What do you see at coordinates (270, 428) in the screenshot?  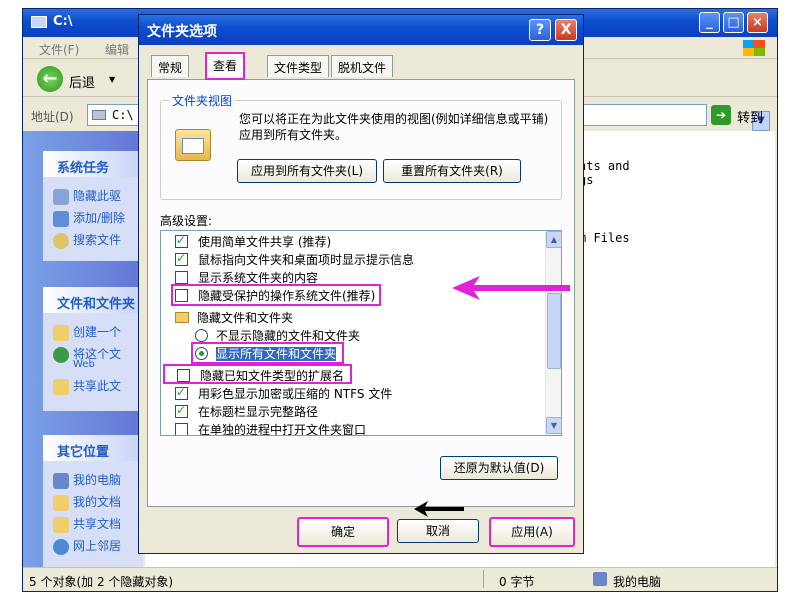 I see `setting-row: 在单独的进程中打开文件夹窗口` at bounding box center [270, 428].